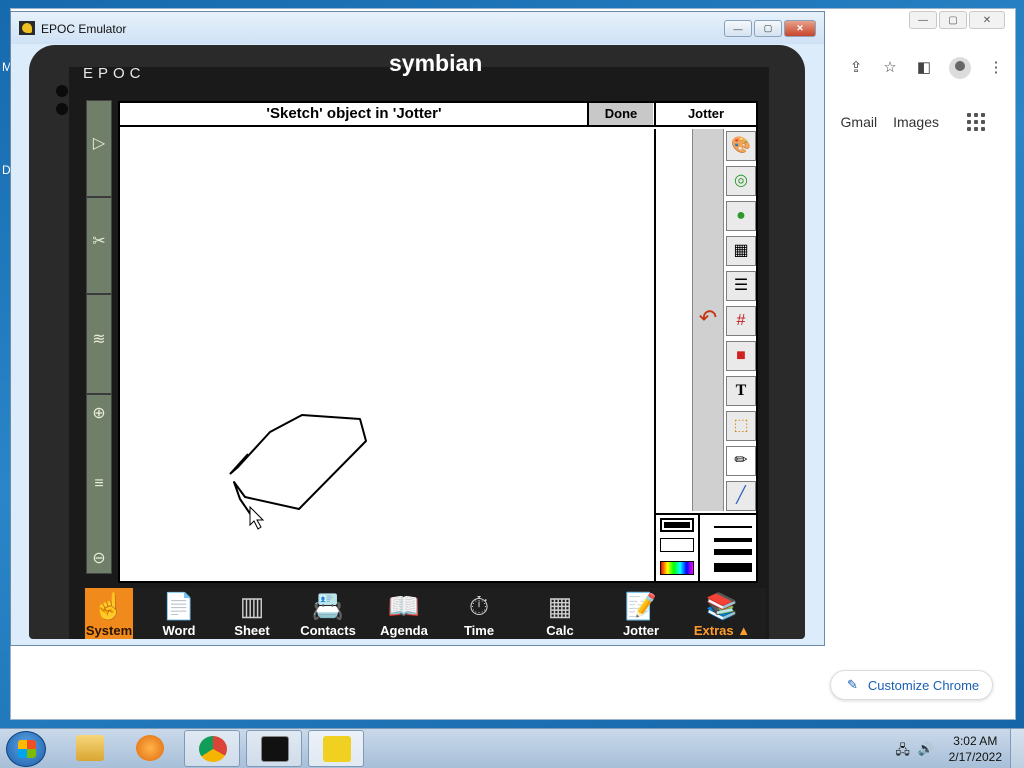  Describe the element at coordinates (741, 286) in the screenshot. I see `layers-icon: ☰` at that location.